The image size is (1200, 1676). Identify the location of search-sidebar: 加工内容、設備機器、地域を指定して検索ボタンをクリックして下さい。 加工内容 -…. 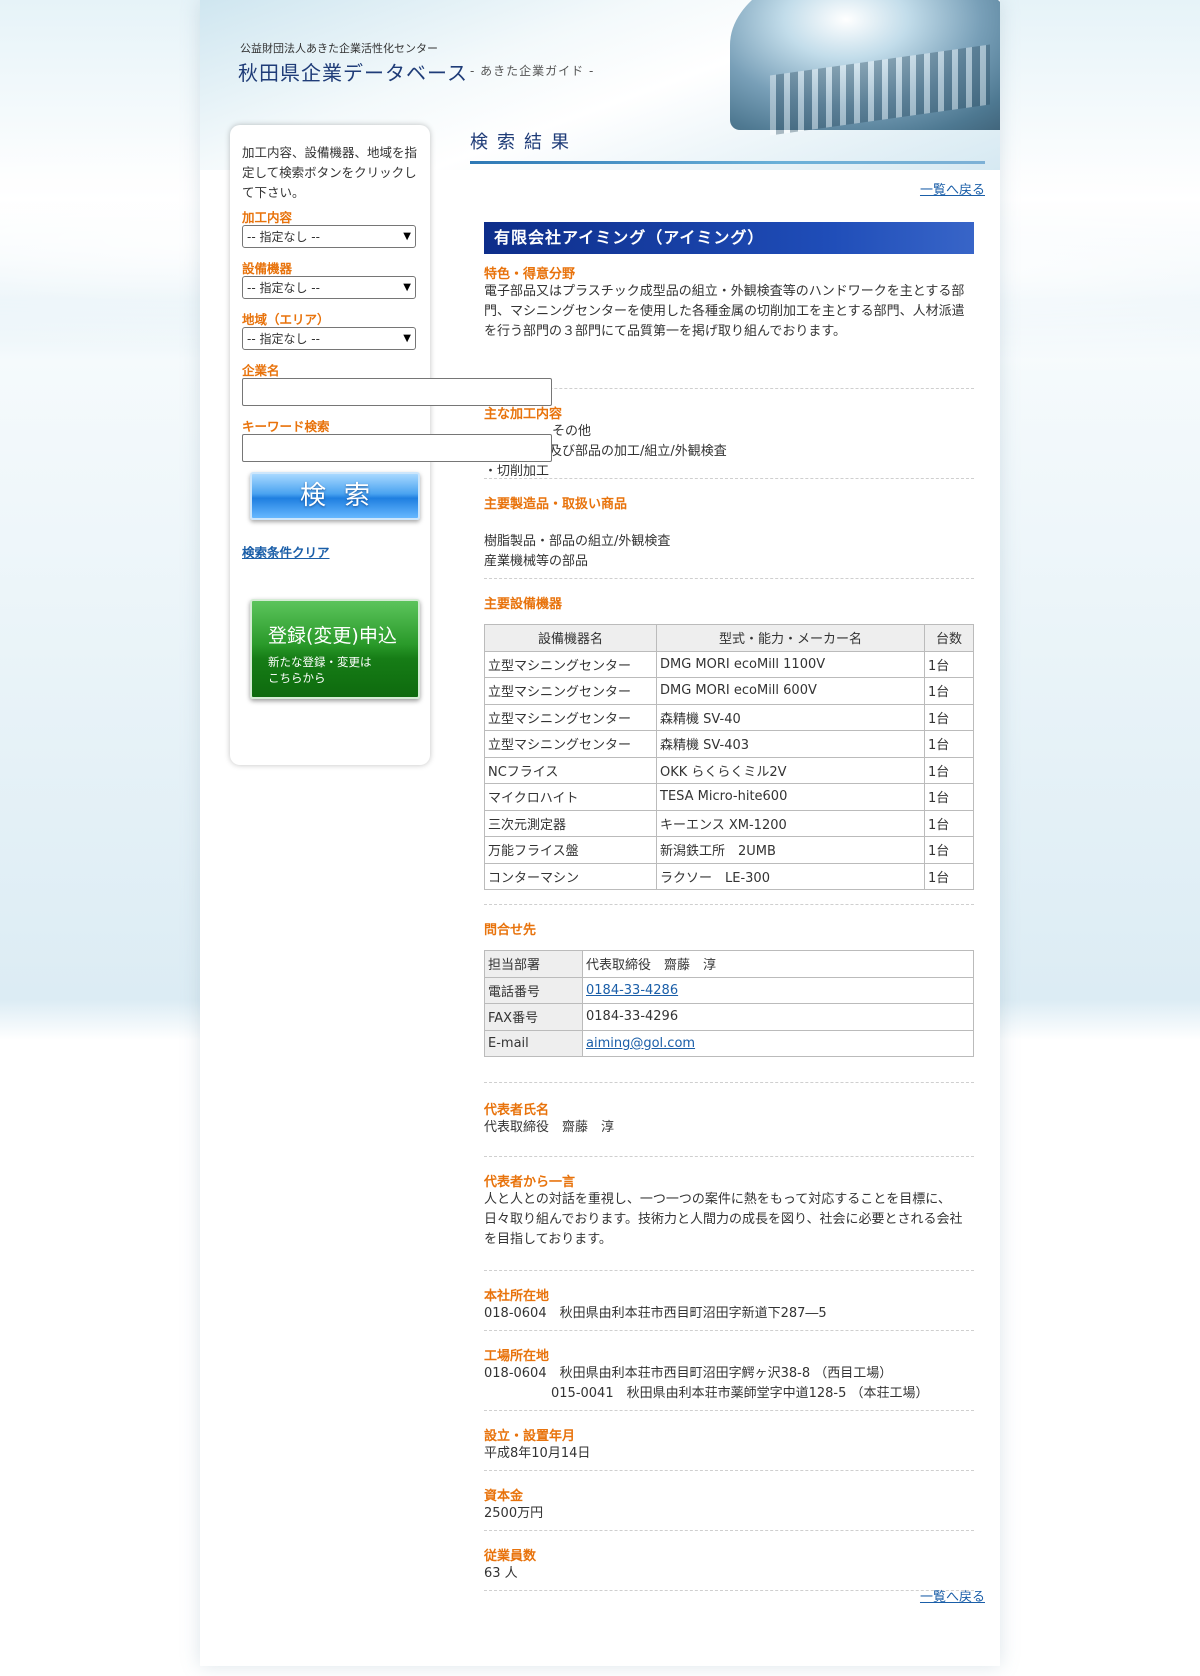
(391, 445).